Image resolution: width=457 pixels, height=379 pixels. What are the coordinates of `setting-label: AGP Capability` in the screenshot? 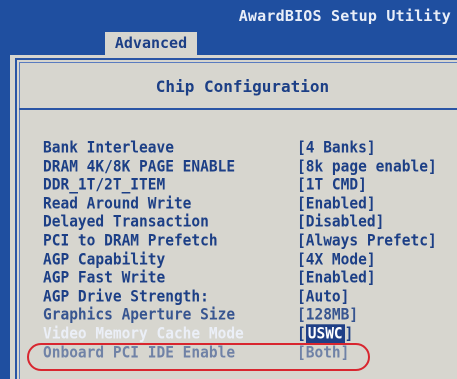 It's located at (104, 259).